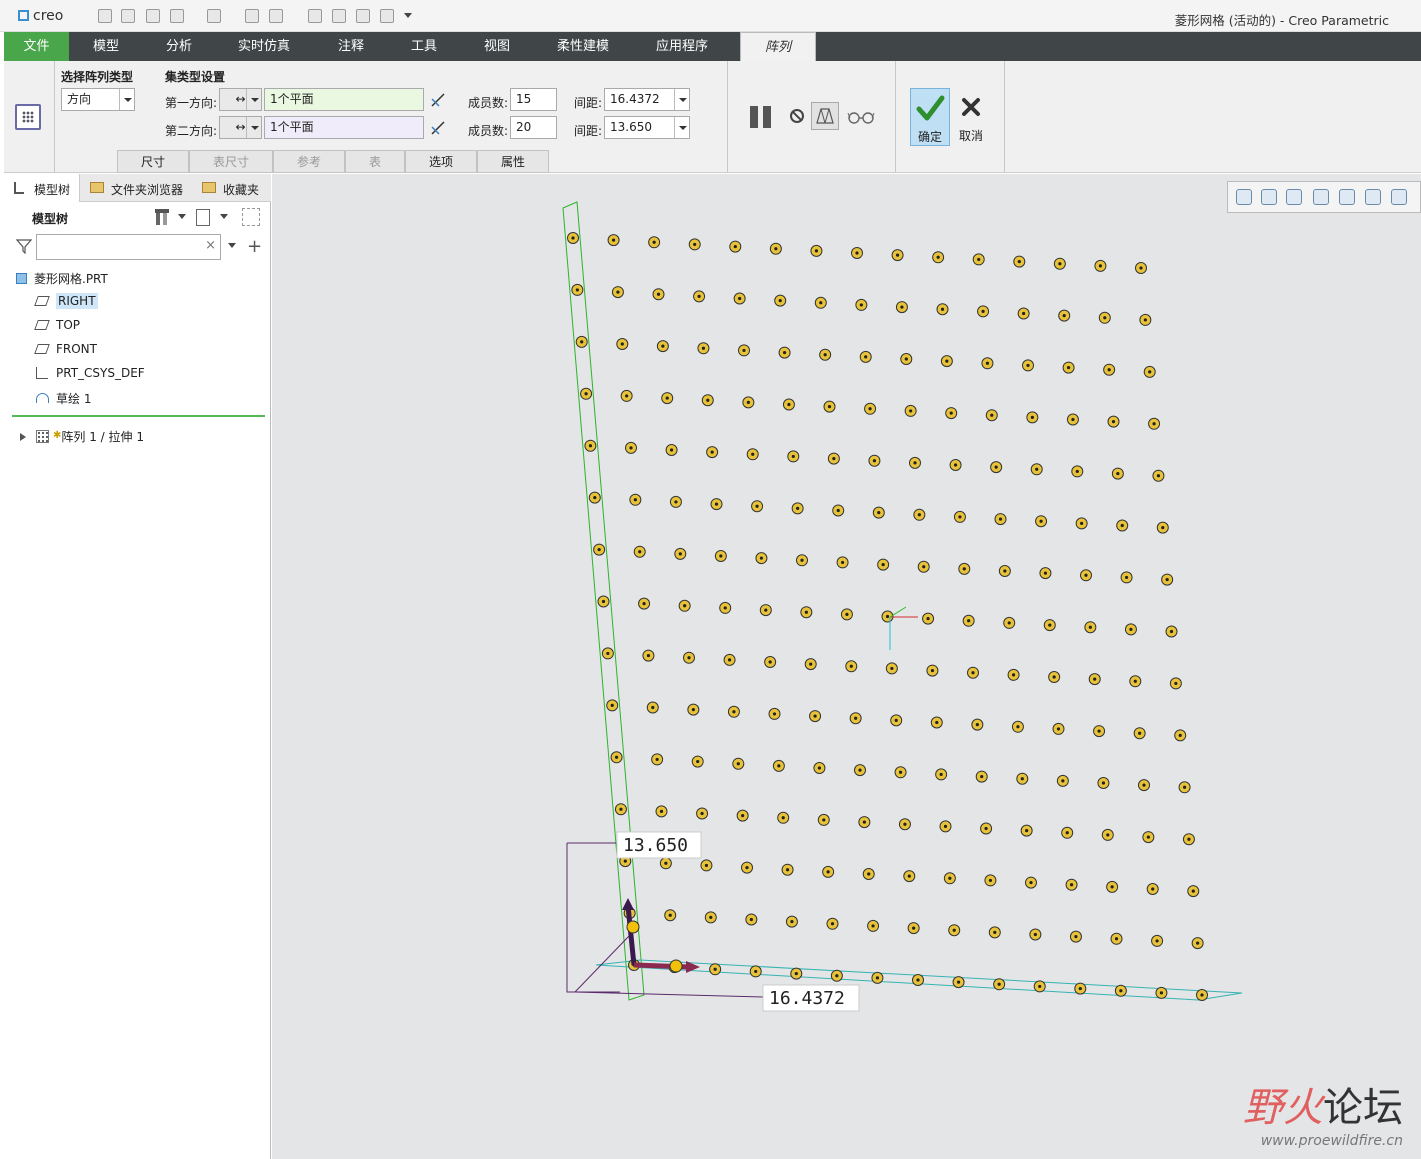 The height and width of the screenshot is (1159, 1421). I want to click on tab-tools: 工具, so click(424, 46).